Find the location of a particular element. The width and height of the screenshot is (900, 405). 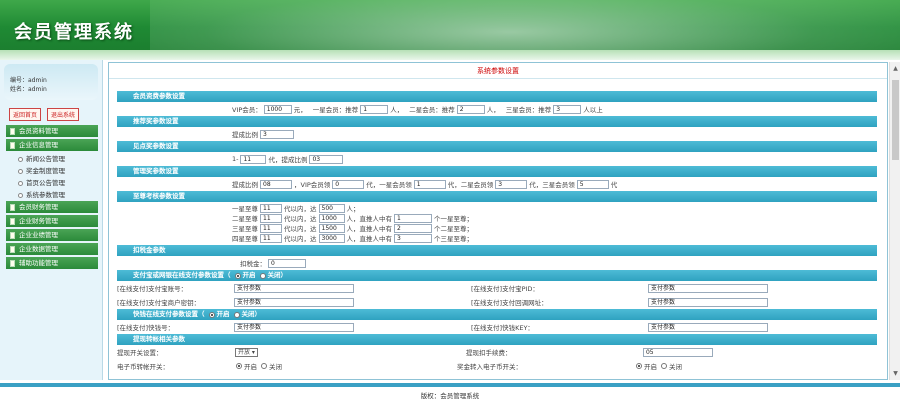

star2-gen-input: 3 is located at coordinates (511, 184).